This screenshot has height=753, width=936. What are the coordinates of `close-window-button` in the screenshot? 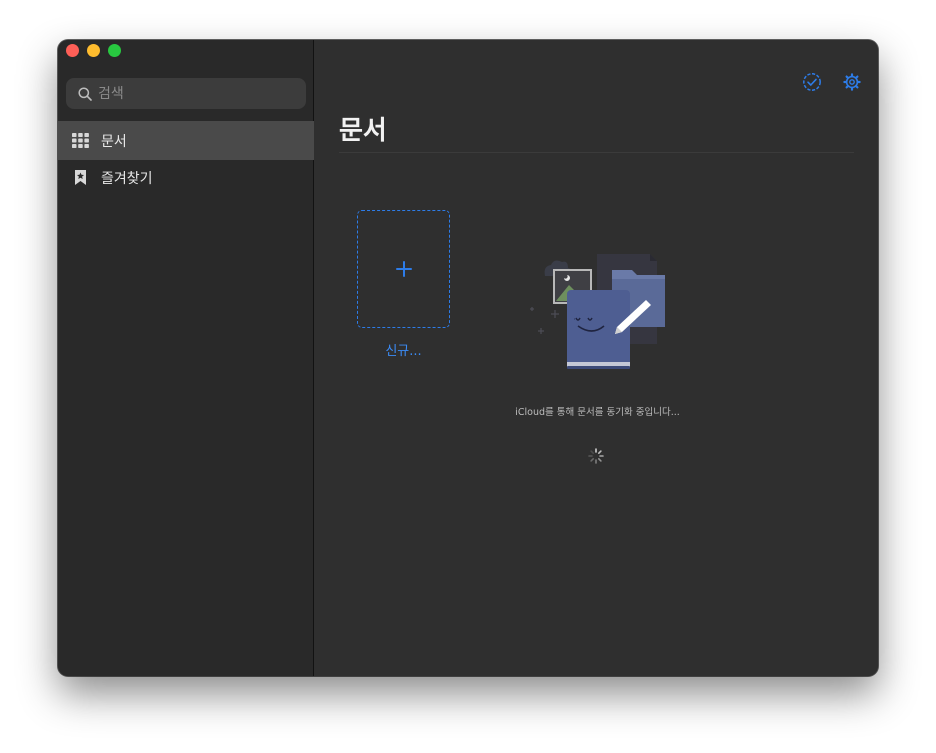 It's located at (72, 50).